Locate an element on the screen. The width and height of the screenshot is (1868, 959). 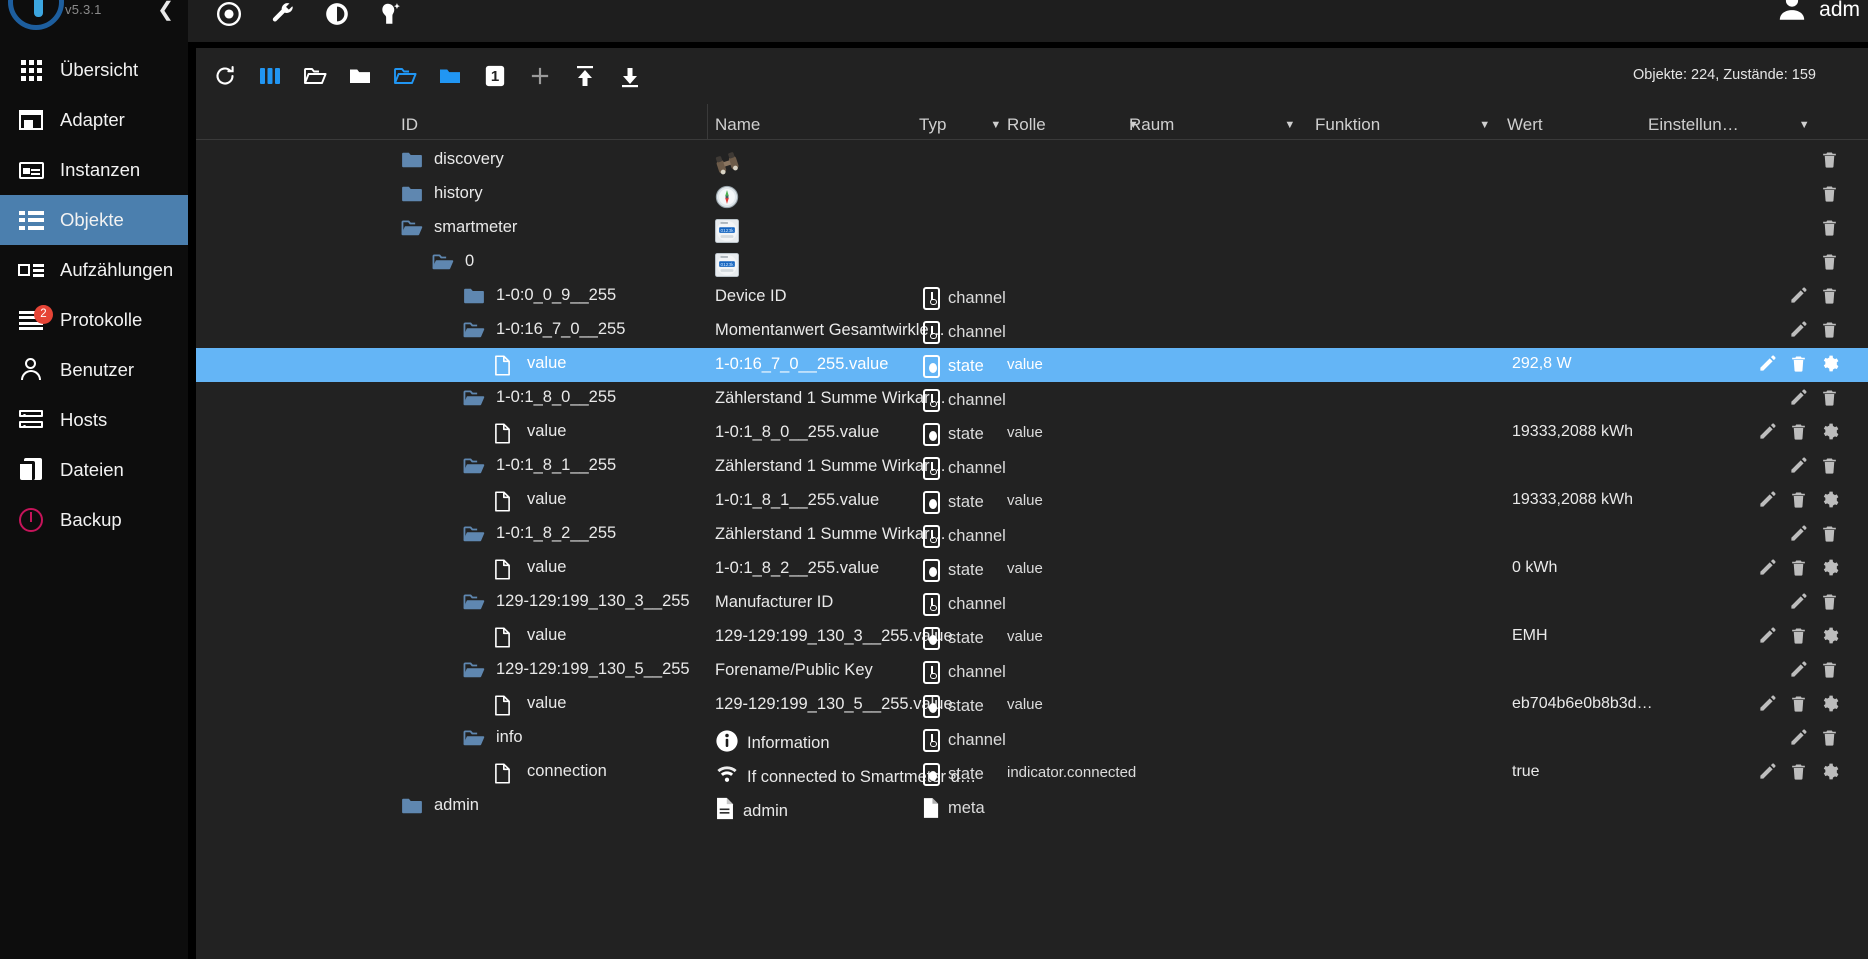
import-icon is located at coordinates (585, 76).